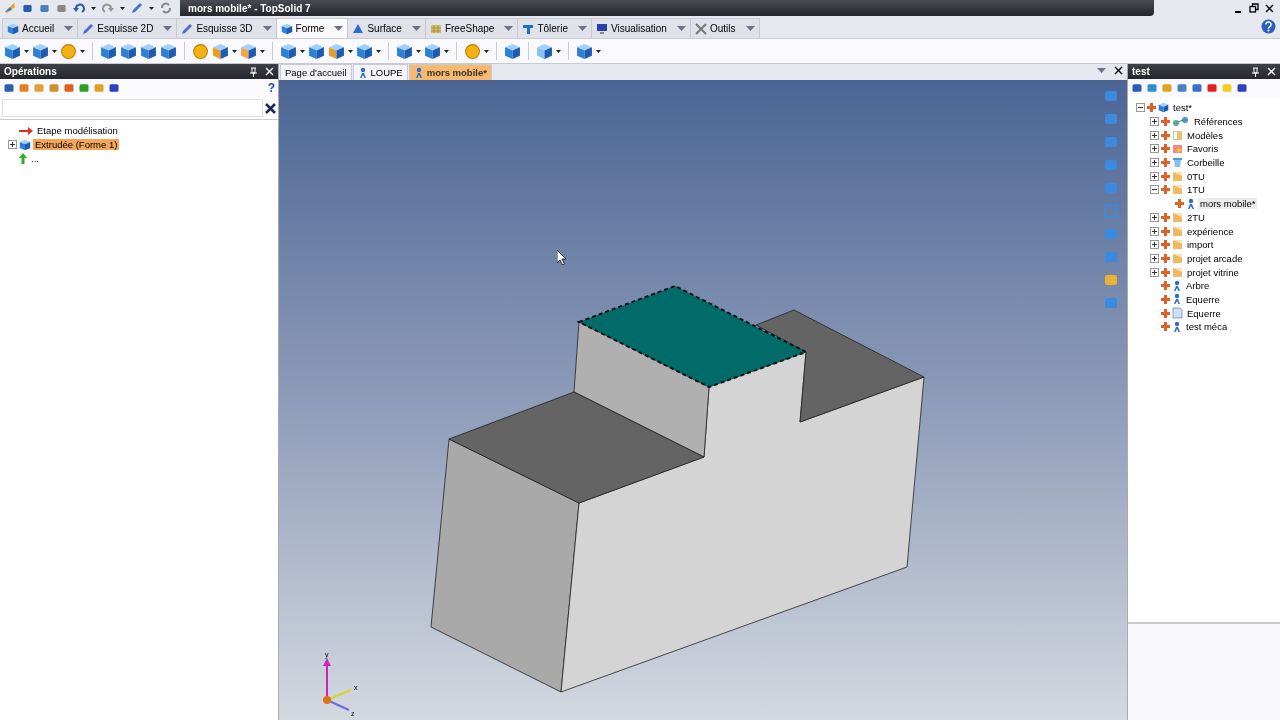  What do you see at coordinates (1205, 135) in the screenshot?
I see `tree-item: Modèles` at bounding box center [1205, 135].